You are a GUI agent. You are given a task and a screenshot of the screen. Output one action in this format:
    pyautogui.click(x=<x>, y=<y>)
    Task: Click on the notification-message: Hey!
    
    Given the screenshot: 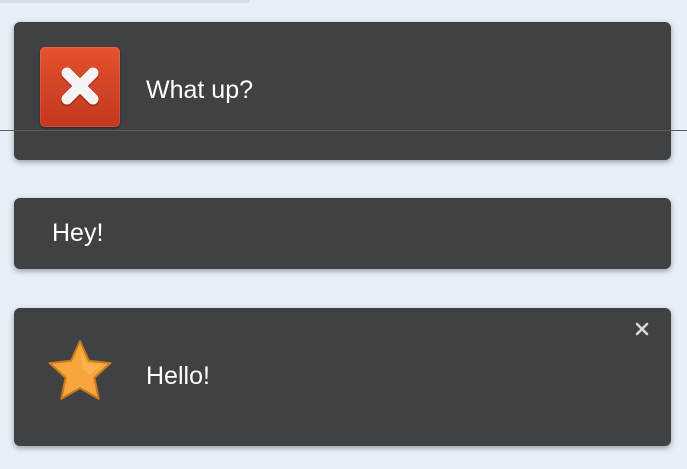 What is the action you would take?
    pyautogui.click(x=78, y=233)
    